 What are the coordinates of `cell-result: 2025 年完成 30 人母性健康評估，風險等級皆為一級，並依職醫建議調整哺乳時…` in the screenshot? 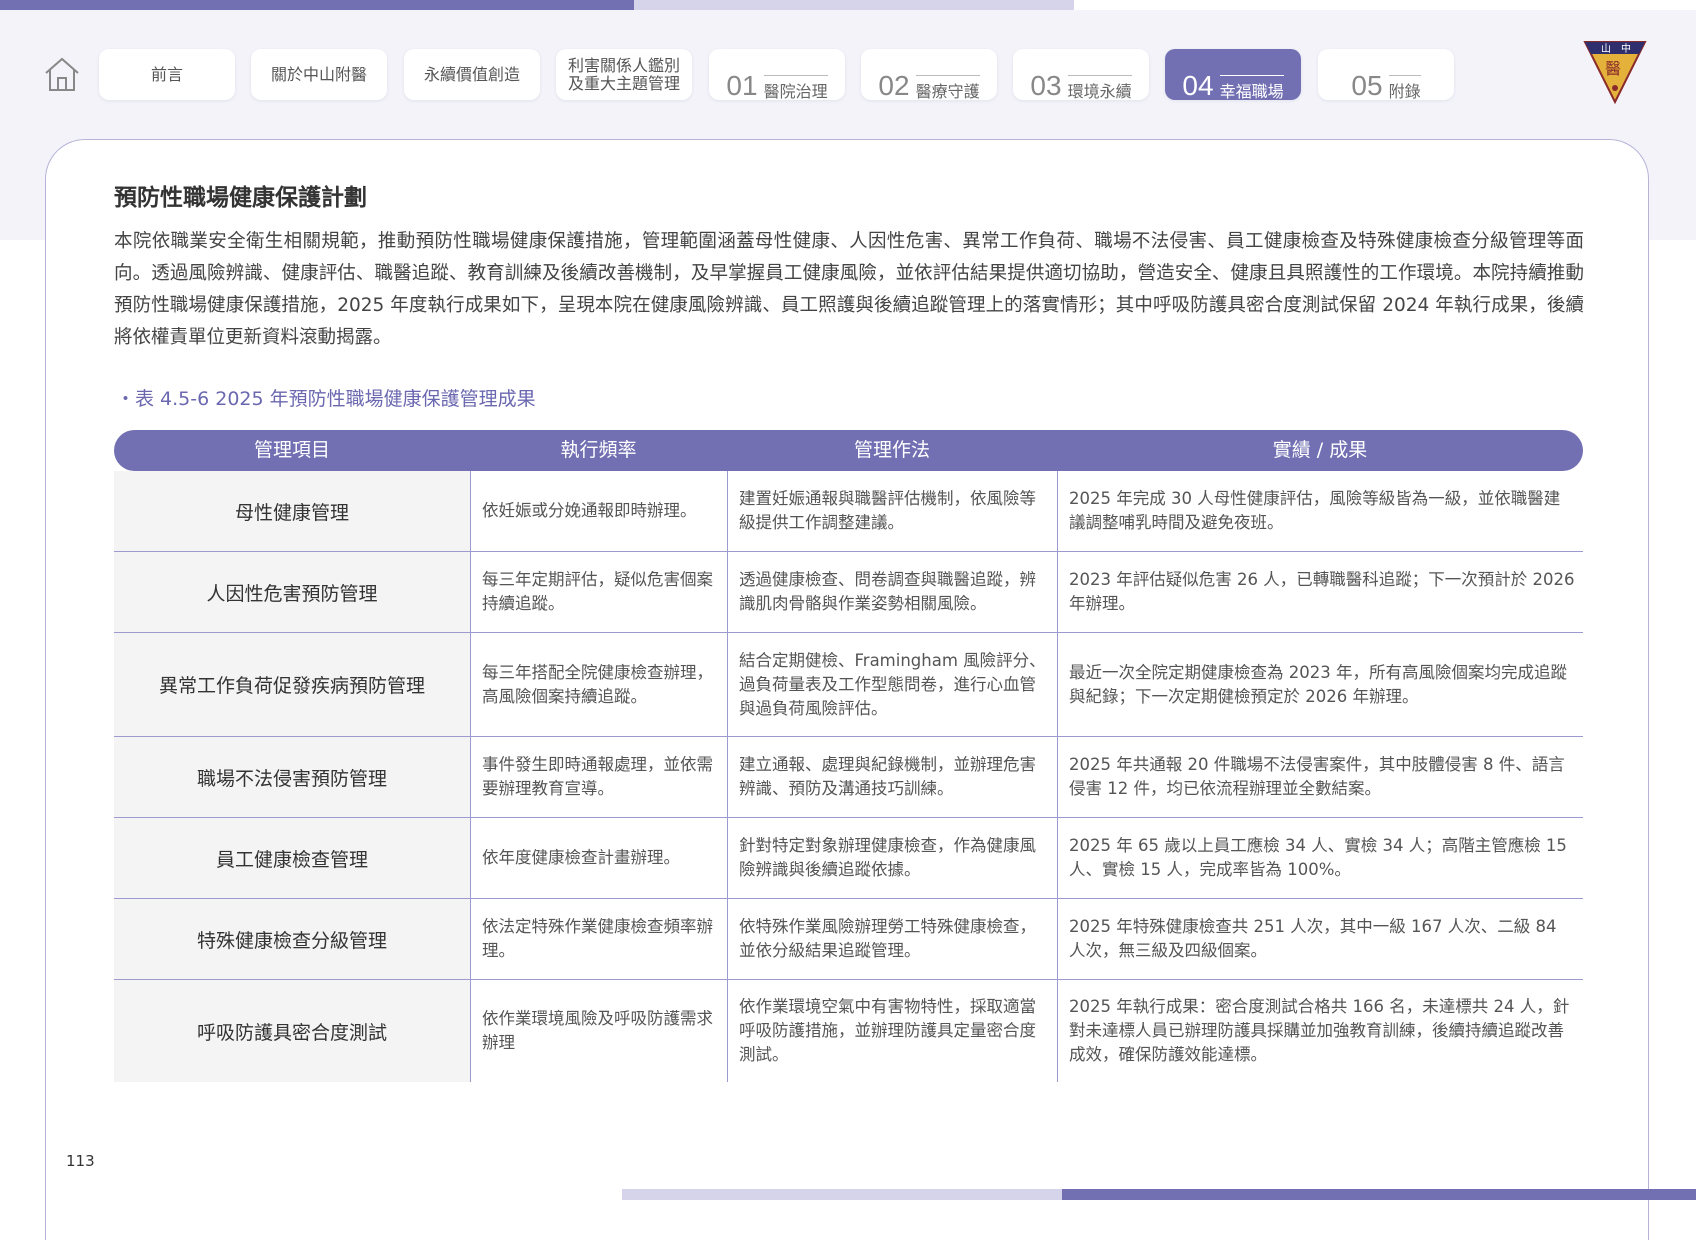 It's located at (1320, 511).